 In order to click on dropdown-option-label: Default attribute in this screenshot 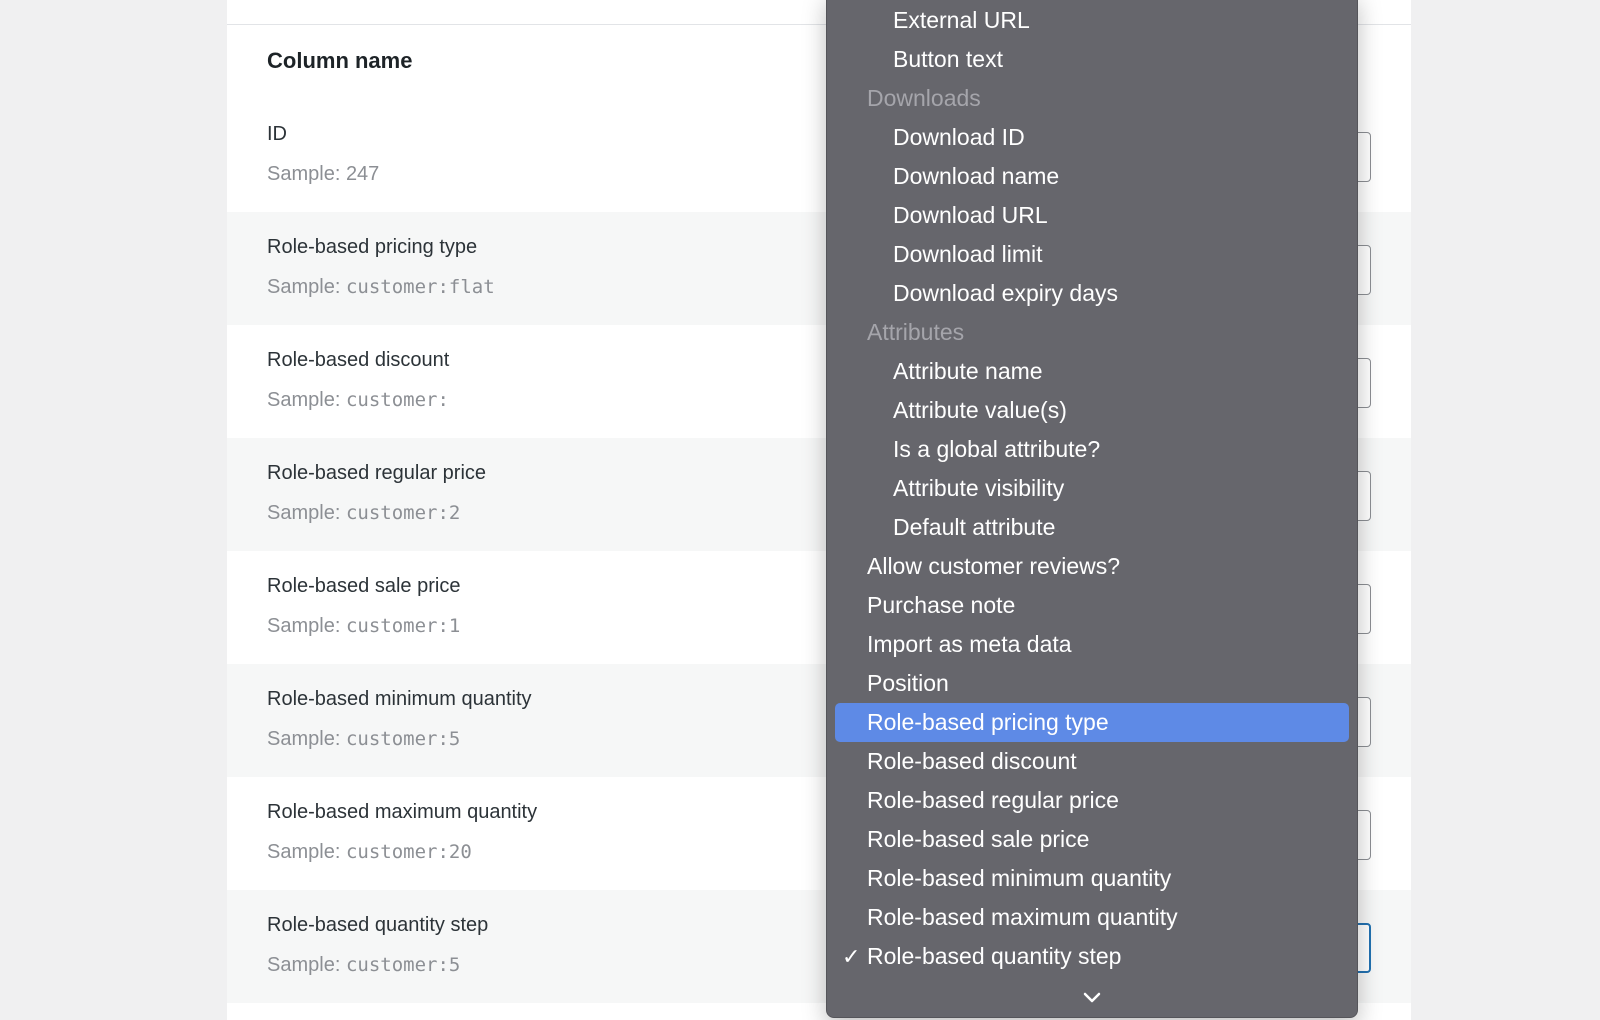, I will do `click(974, 527)`.